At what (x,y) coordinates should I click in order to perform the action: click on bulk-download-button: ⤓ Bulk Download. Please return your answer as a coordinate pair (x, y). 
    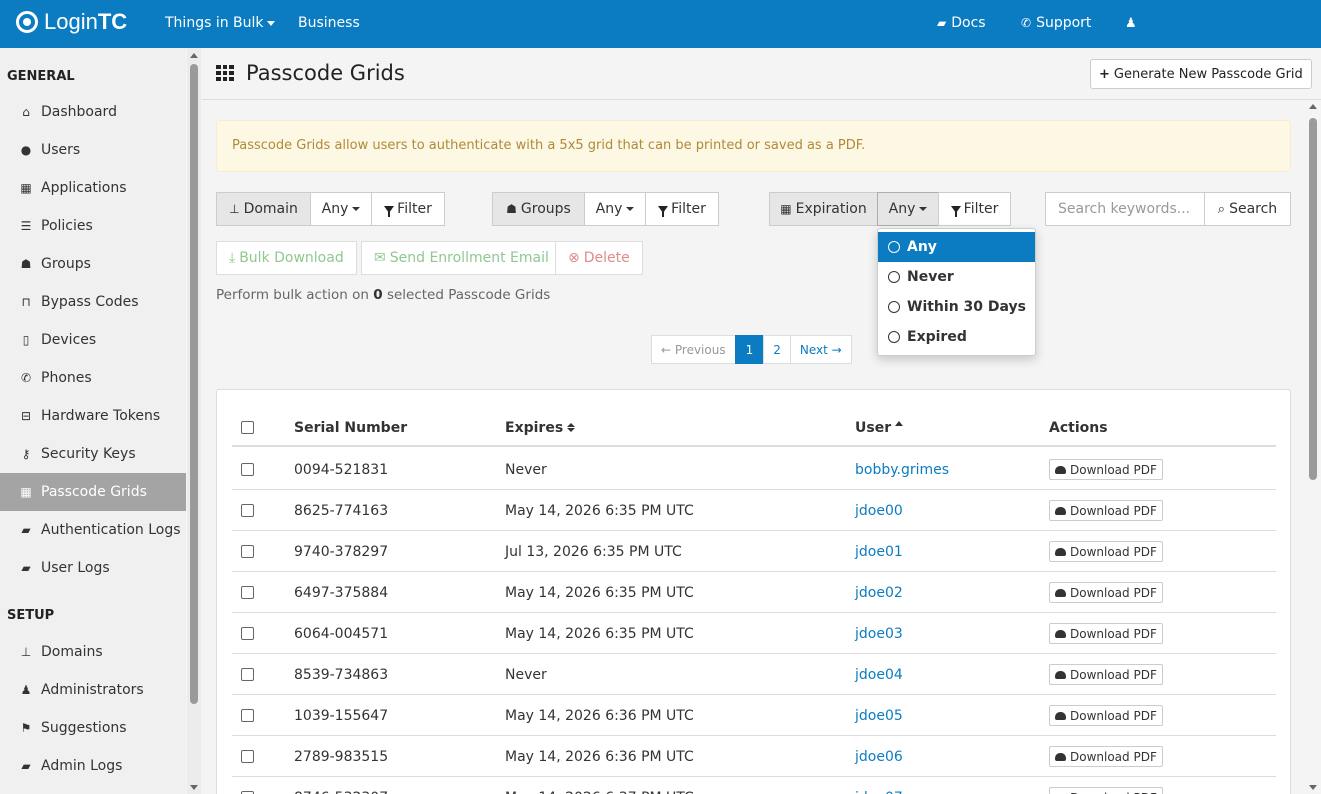
    Looking at the image, I should click on (286, 258).